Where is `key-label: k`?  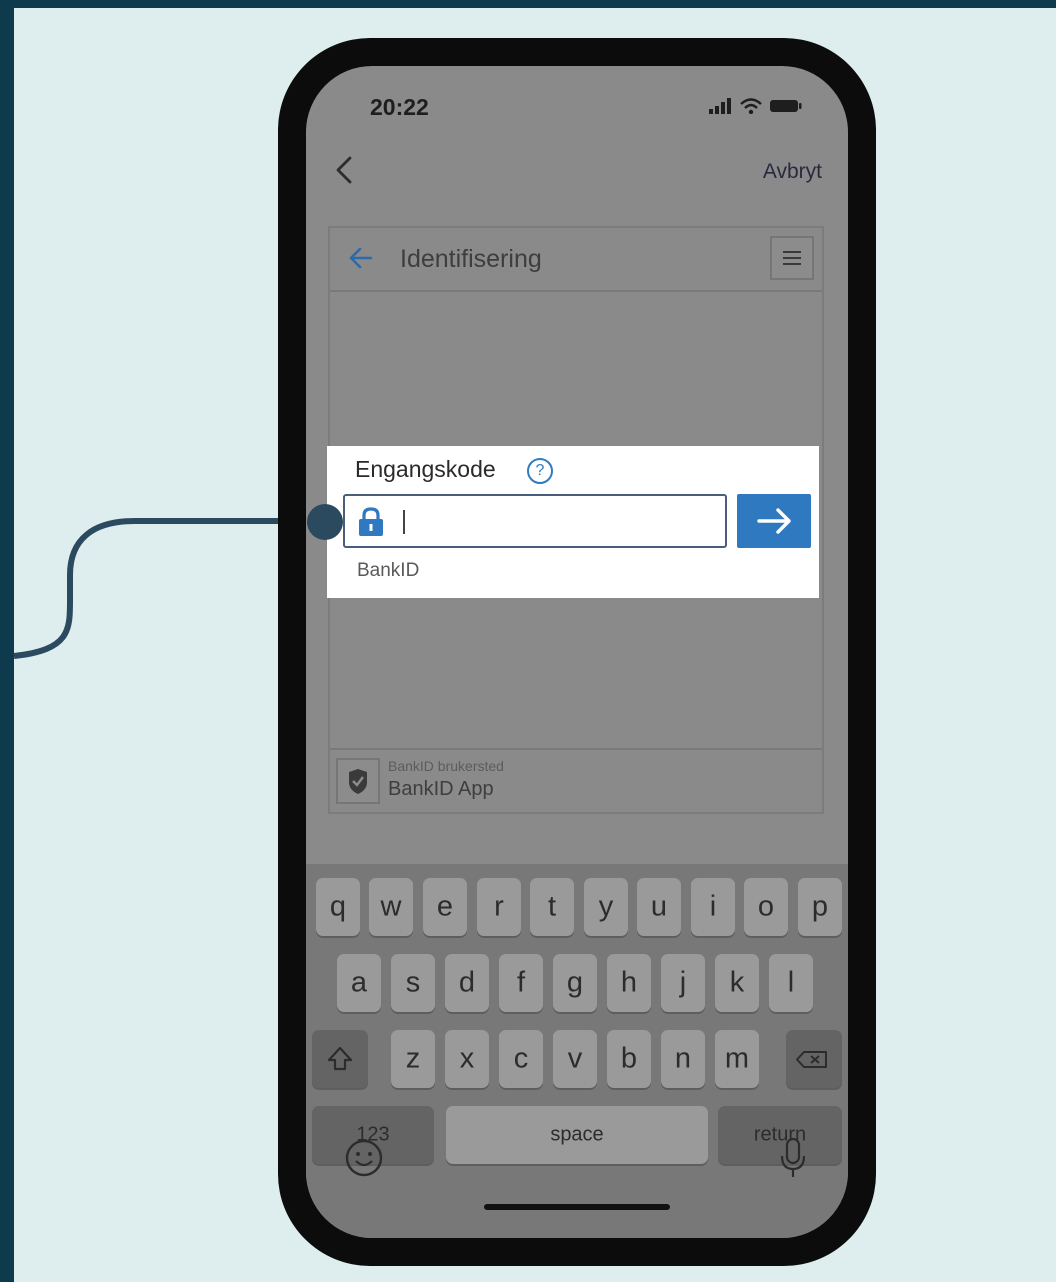
key-label: k is located at coordinates (737, 982).